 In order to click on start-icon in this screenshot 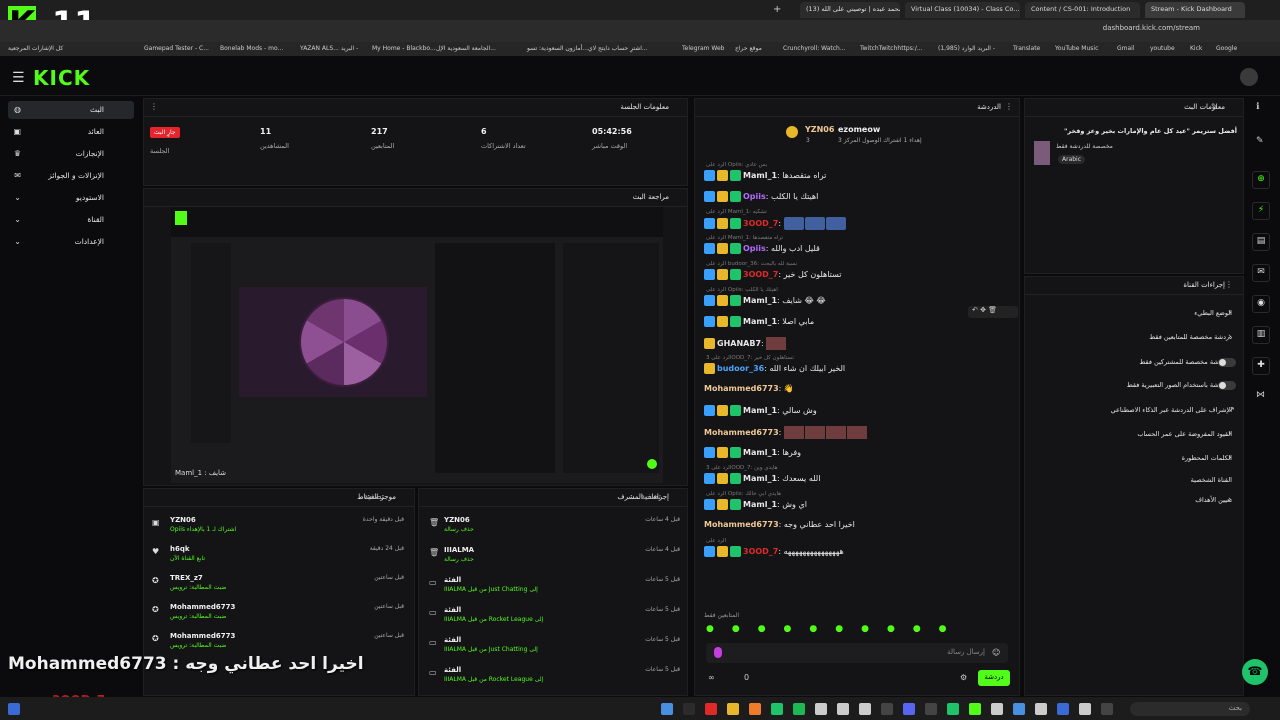, I will do `click(14, 709)`.